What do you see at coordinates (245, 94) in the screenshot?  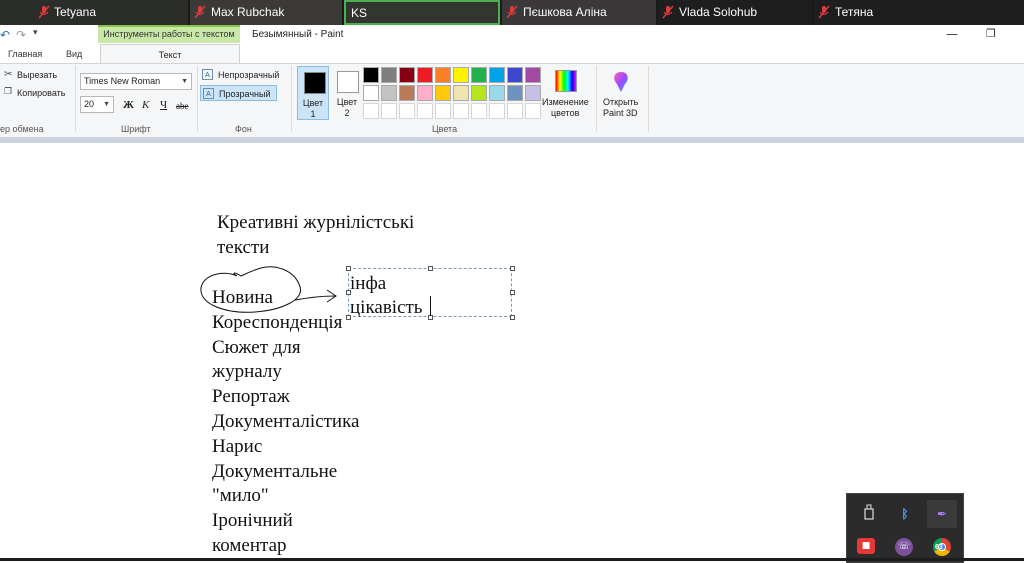 I see `transparent-label: Прозрачный` at bounding box center [245, 94].